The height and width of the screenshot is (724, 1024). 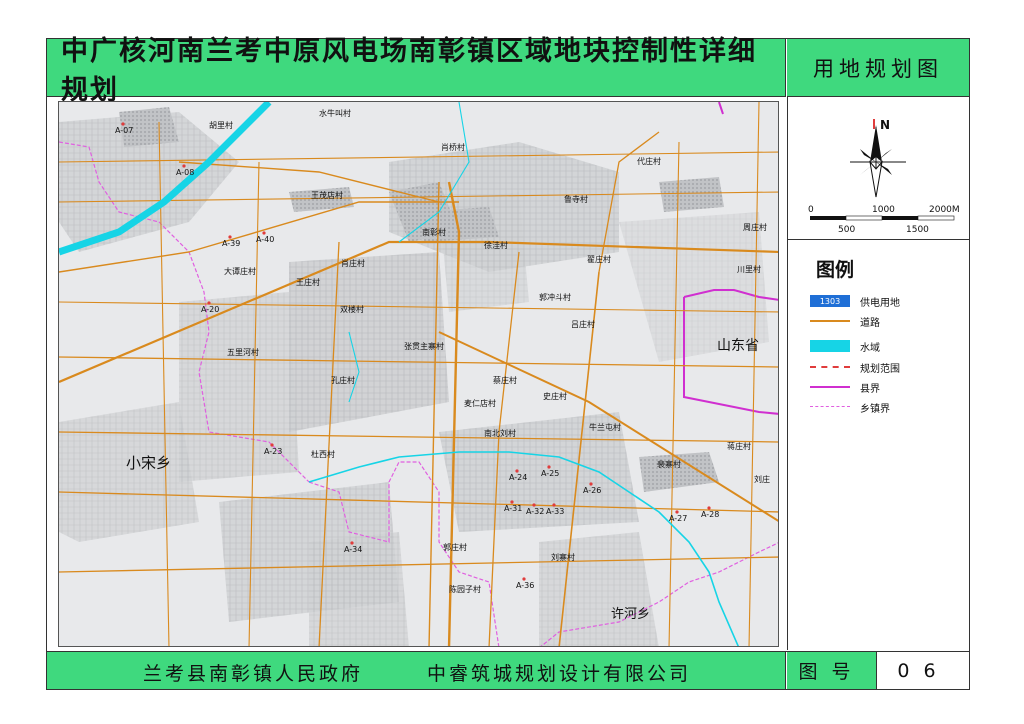 What do you see at coordinates (555, 396) in the screenshot?
I see `village-label: 史庄村` at bounding box center [555, 396].